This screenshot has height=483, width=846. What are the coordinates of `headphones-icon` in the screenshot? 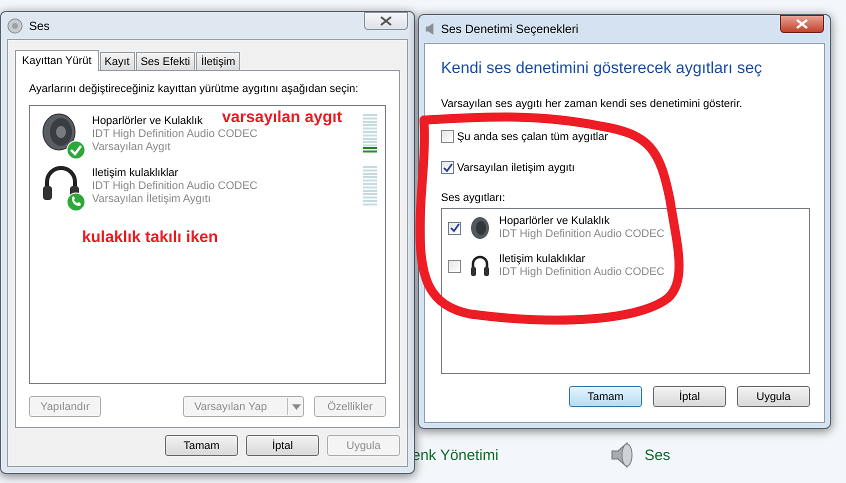 It's located at (480, 266).